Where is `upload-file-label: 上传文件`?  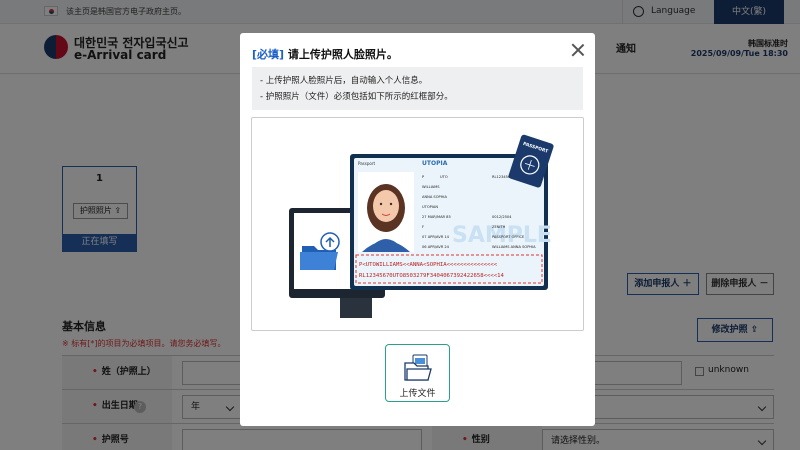 upload-file-label: 上传文件 is located at coordinates (417, 394).